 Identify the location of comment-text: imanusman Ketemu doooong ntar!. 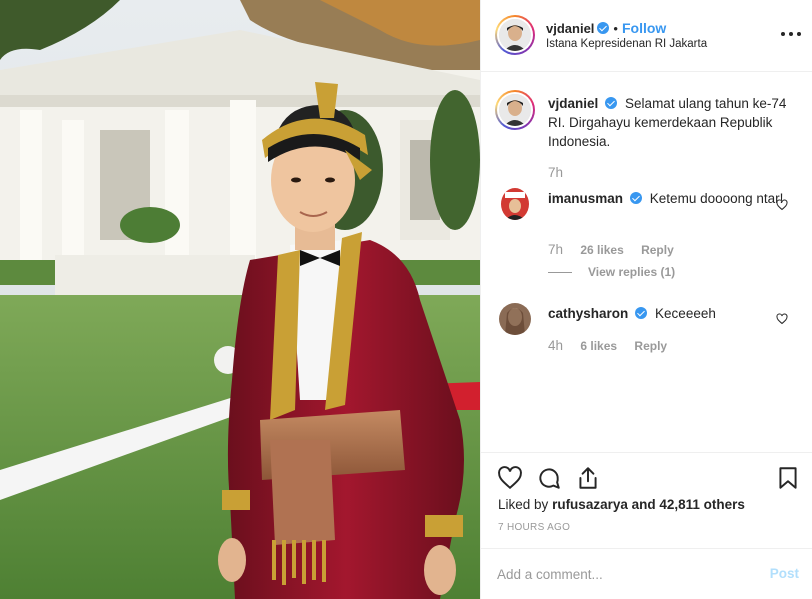
(668, 198).